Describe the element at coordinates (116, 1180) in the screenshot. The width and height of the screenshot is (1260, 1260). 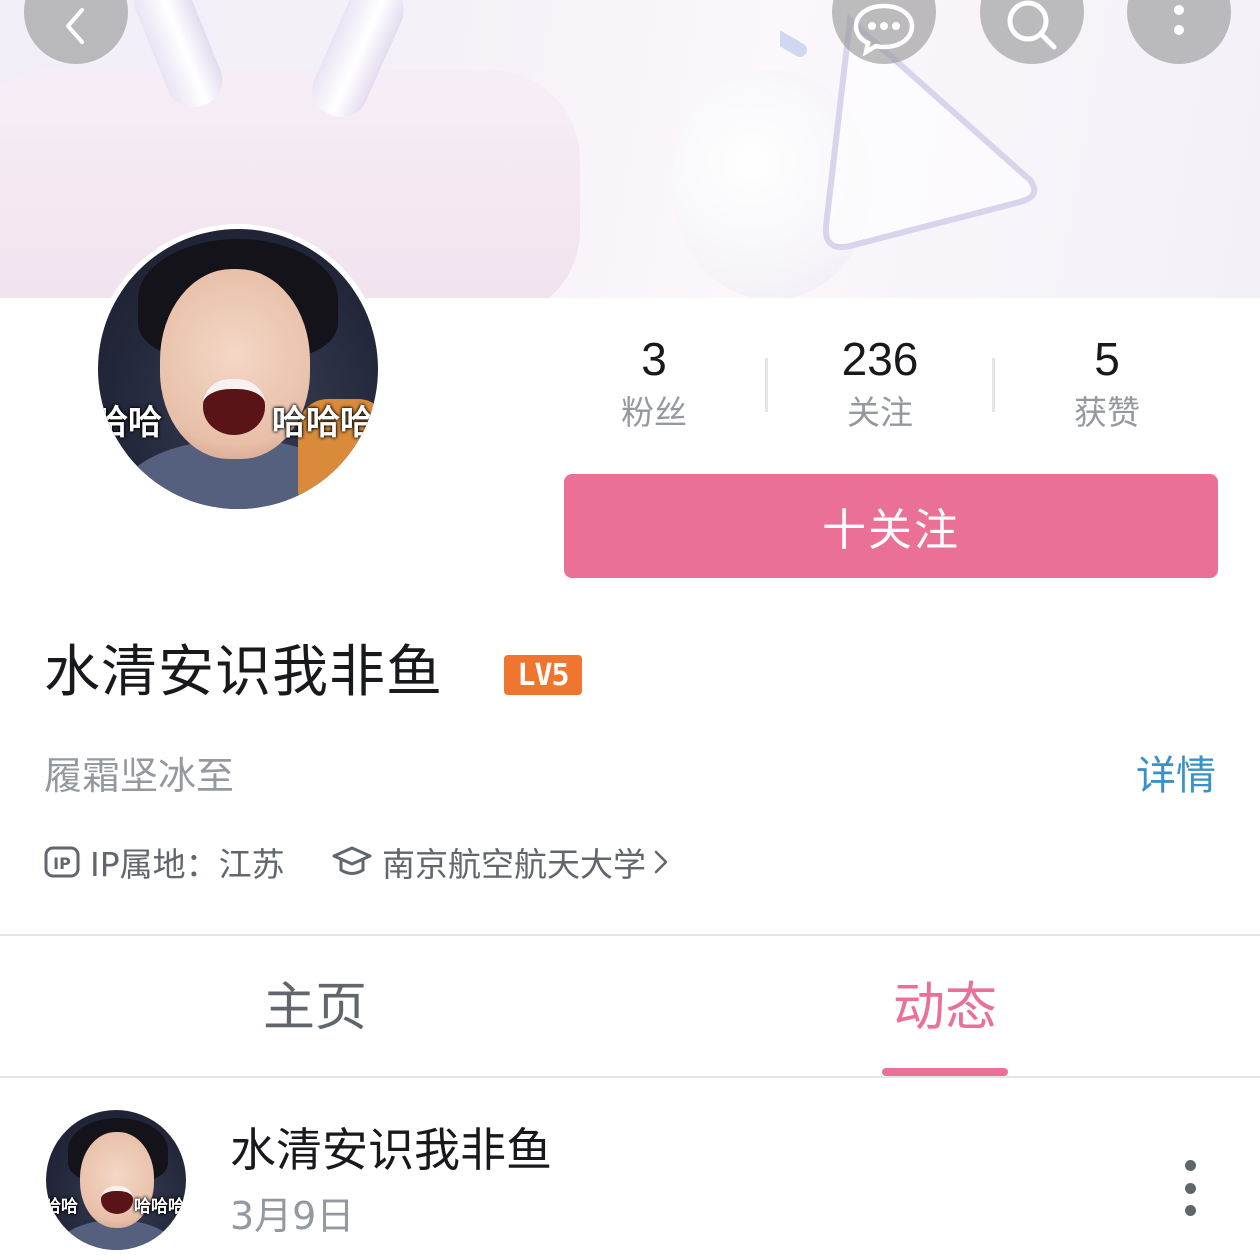
I see `post-author-avatar: 哈哈 哈哈哈` at that location.